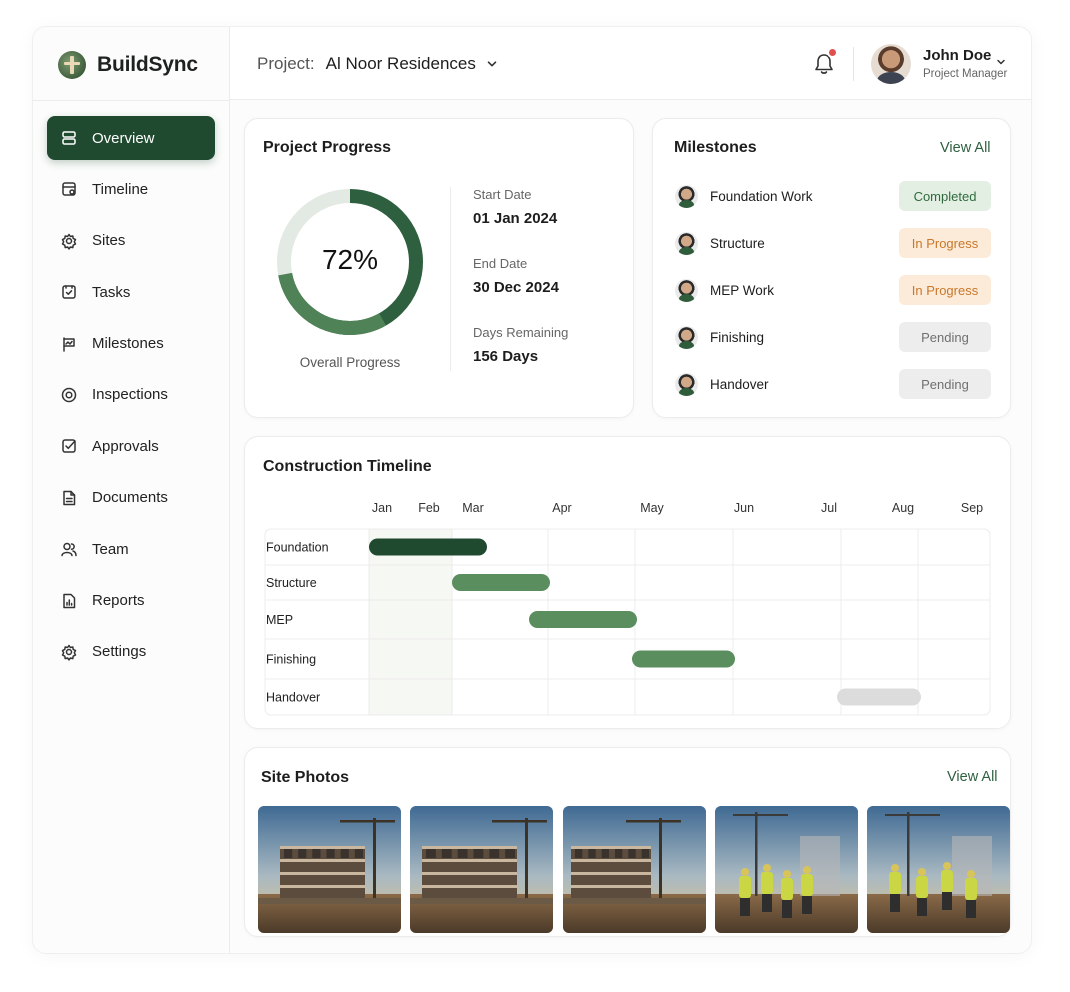 This screenshot has height=992, width=1070. I want to click on user-role: Project Manager, so click(965, 74).